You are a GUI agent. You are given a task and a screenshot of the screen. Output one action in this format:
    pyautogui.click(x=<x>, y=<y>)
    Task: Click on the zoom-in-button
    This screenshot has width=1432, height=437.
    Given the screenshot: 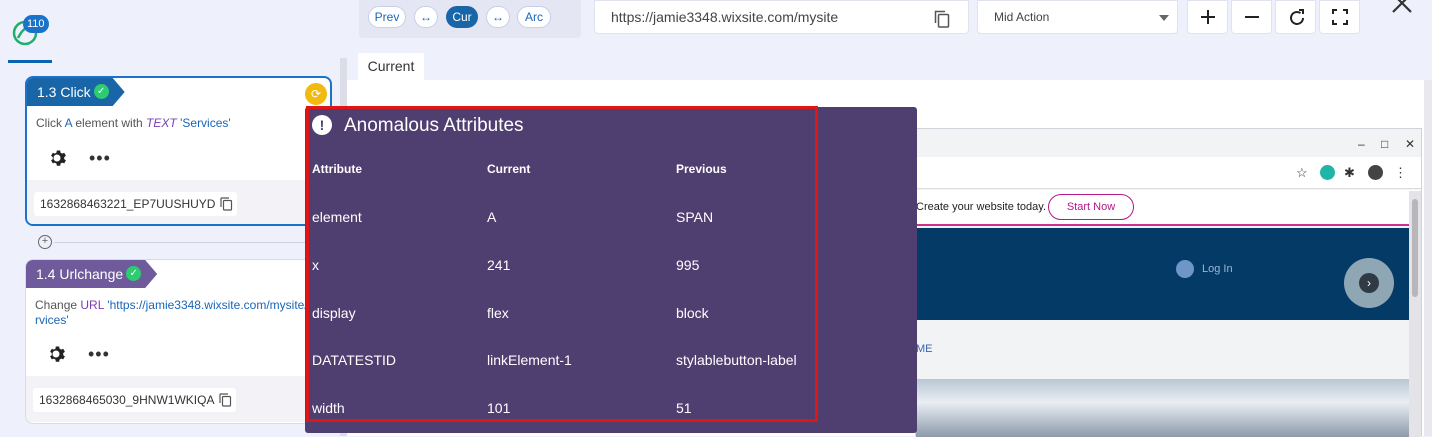 What is the action you would take?
    pyautogui.click(x=1207, y=17)
    